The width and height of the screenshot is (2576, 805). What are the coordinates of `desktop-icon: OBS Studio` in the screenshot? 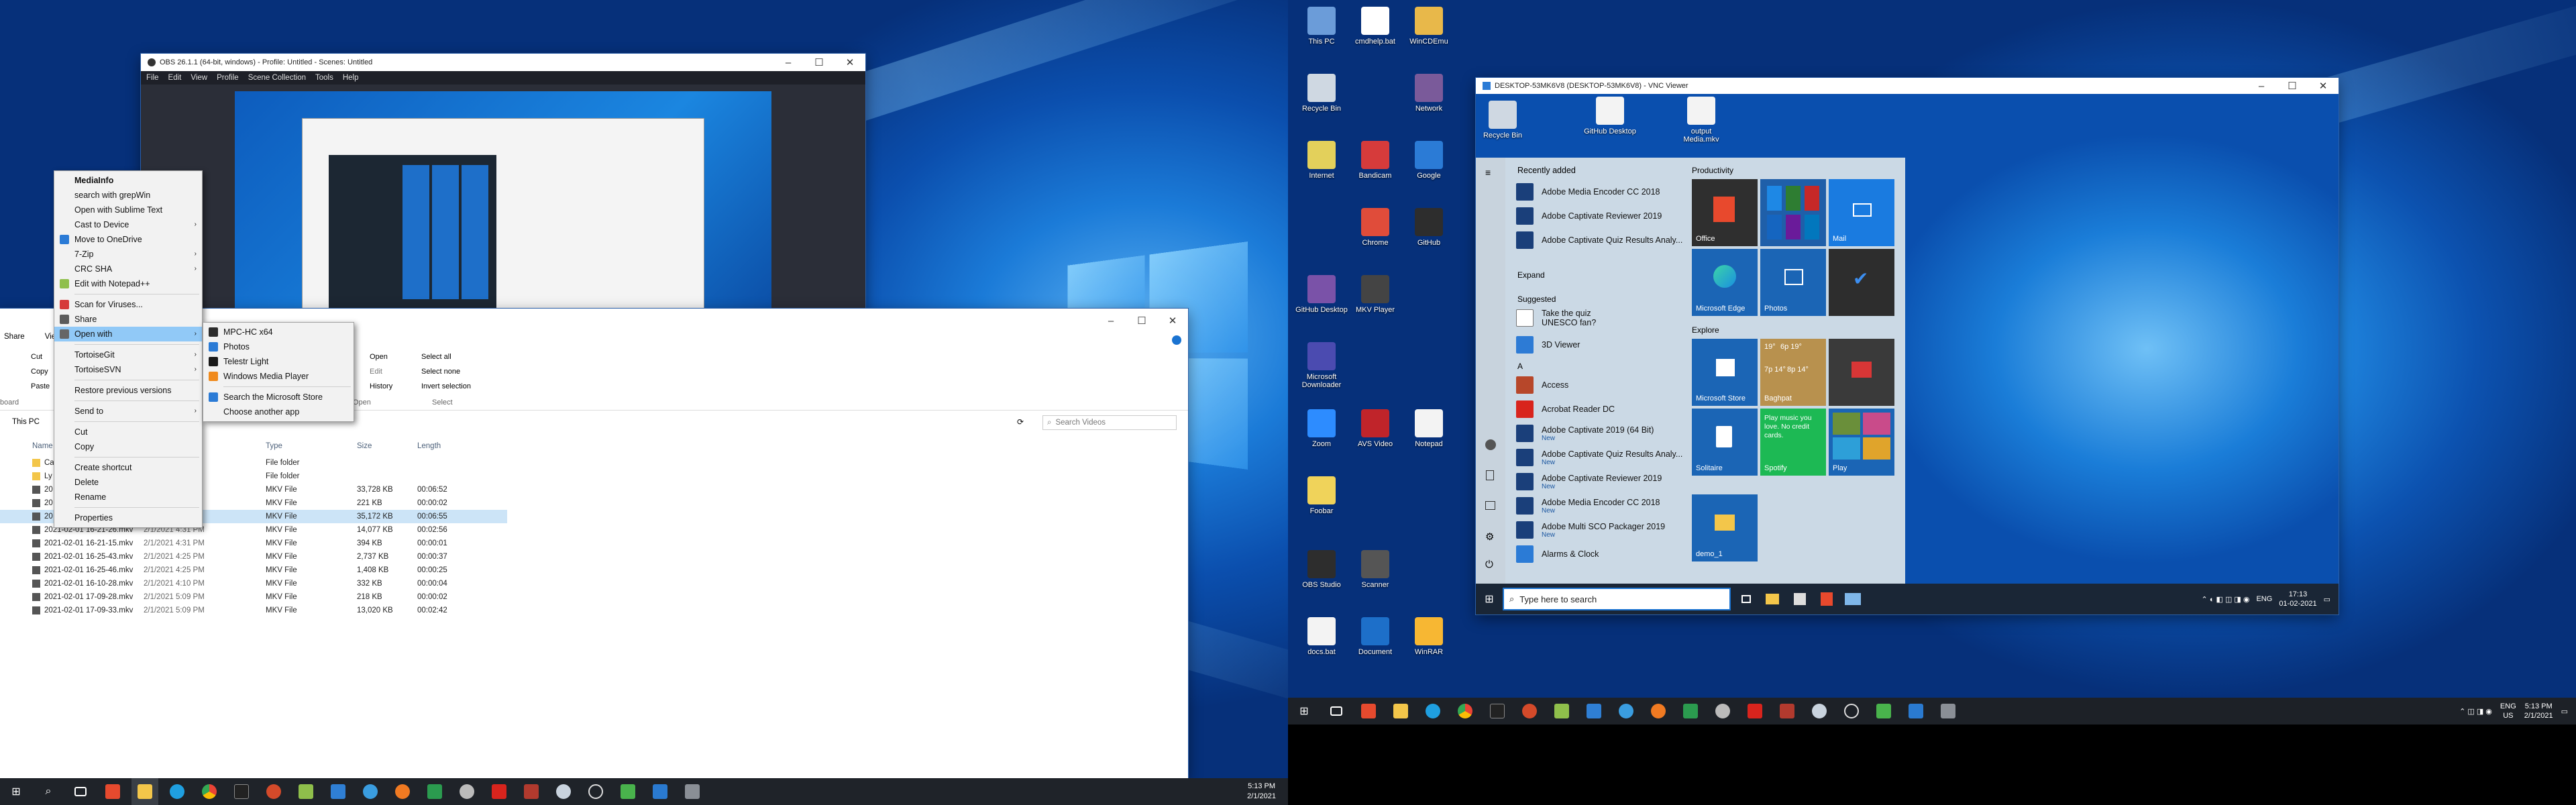 It's located at (1321, 569).